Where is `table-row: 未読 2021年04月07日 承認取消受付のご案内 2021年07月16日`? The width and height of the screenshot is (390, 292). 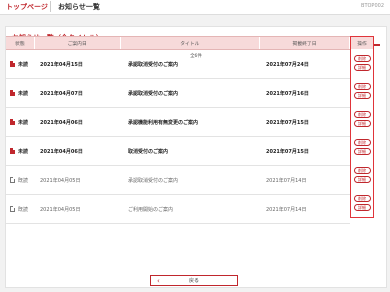
table-row: 未読 2021年04月07日 承認取消受付のご案内 2021年07月16日 is located at coordinates (178, 93).